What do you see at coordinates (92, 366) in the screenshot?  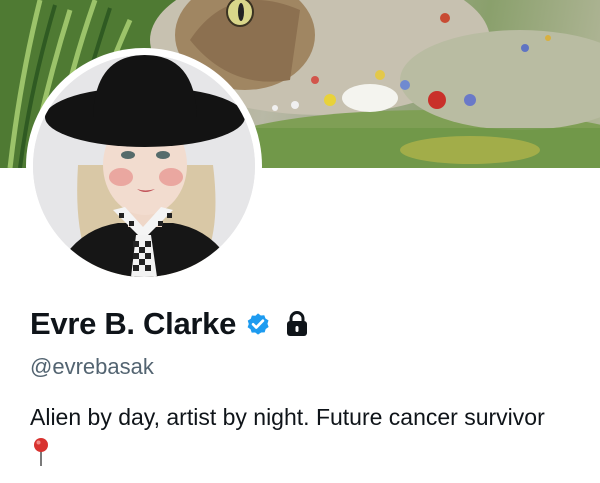 I see `profile-handle: @evrebasak` at bounding box center [92, 366].